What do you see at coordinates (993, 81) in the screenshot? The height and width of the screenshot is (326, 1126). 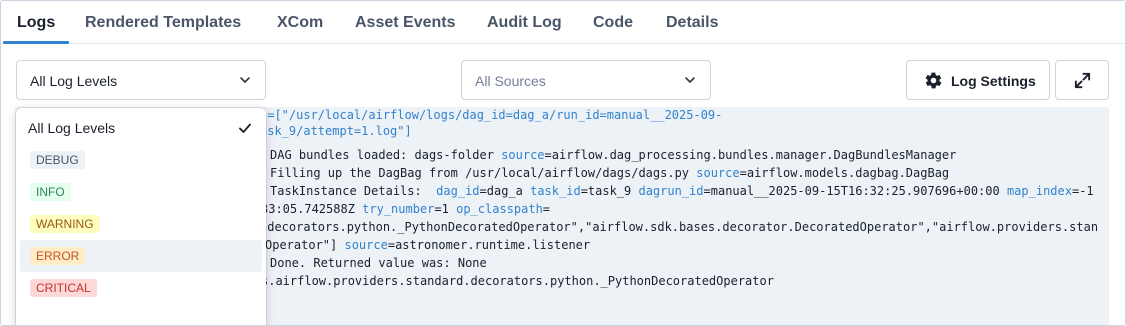 I see `log-settings-label: Log Settings` at bounding box center [993, 81].